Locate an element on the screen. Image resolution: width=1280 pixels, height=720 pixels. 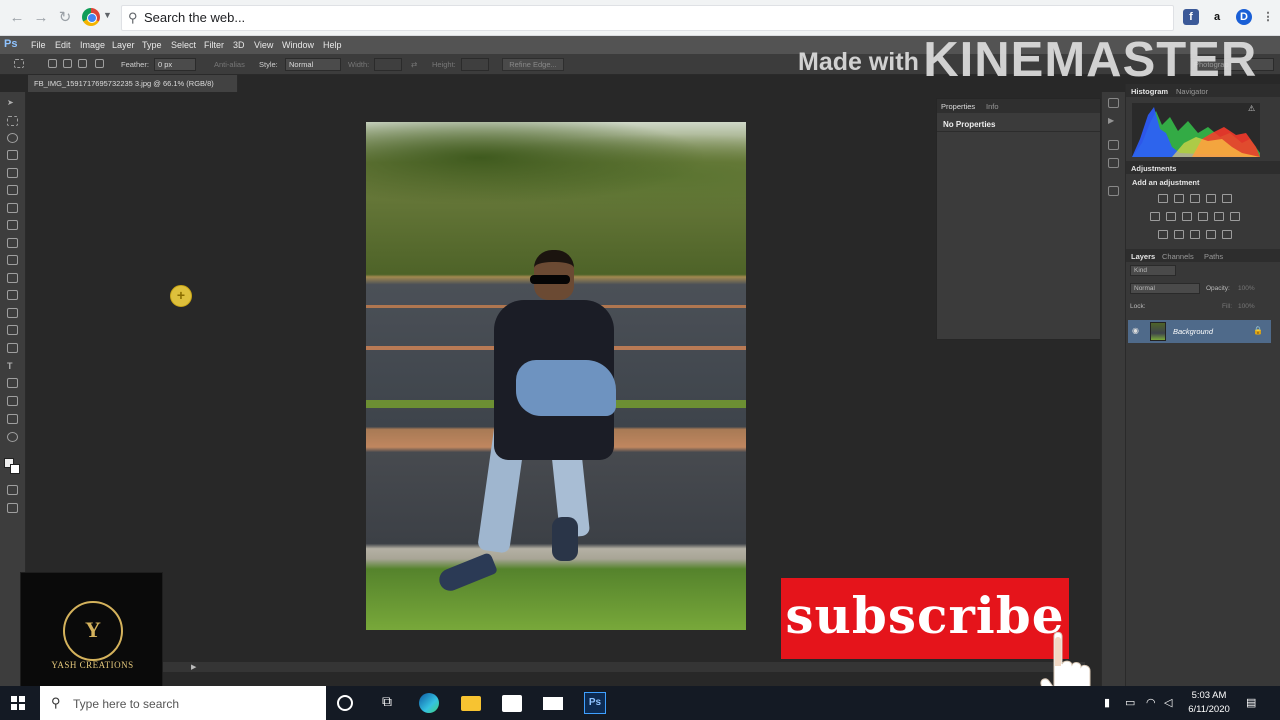
clone-source-panel-icon is located at coordinates (1113, 191).